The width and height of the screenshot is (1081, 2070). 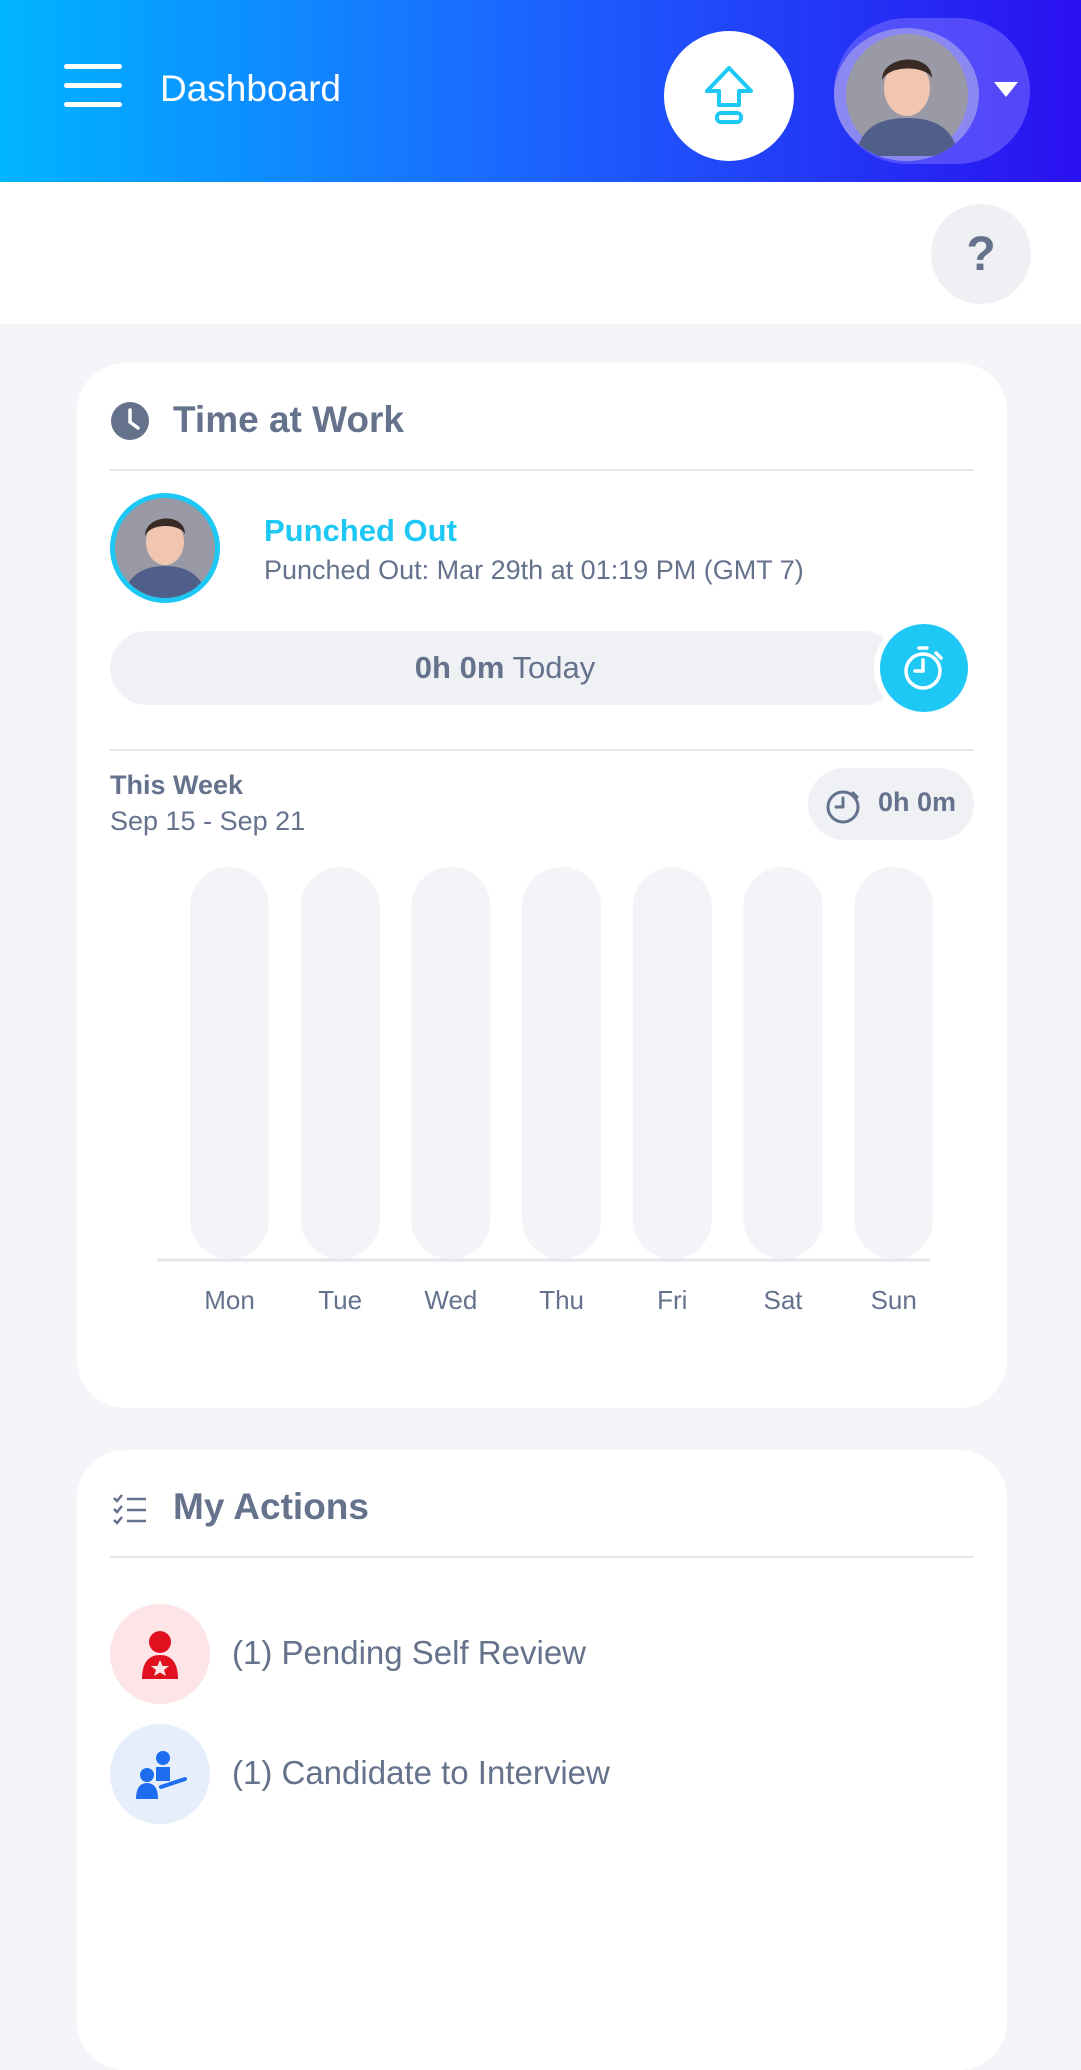 I want to click on clock-icon, so click(x=130, y=421).